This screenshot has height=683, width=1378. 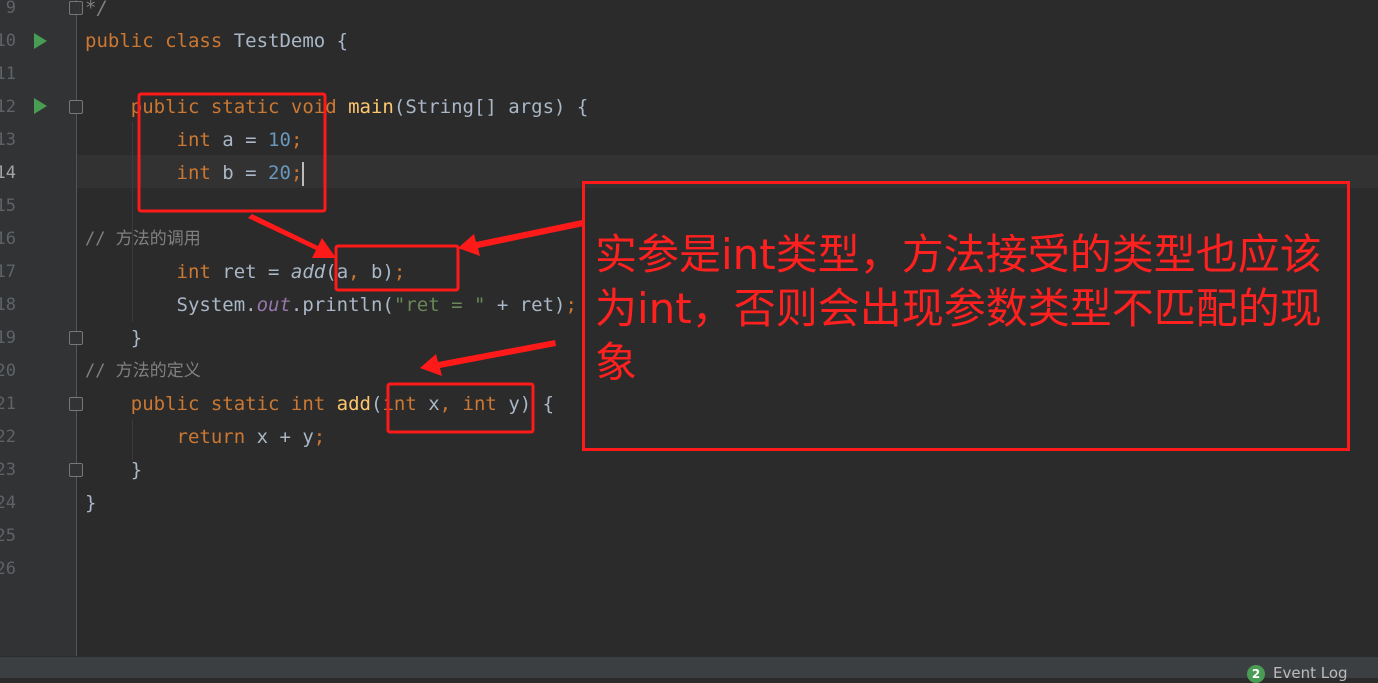 What do you see at coordinates (488, 358) in the screenshot?
I see `arrow-to-params` at bounding box center [488, 358].